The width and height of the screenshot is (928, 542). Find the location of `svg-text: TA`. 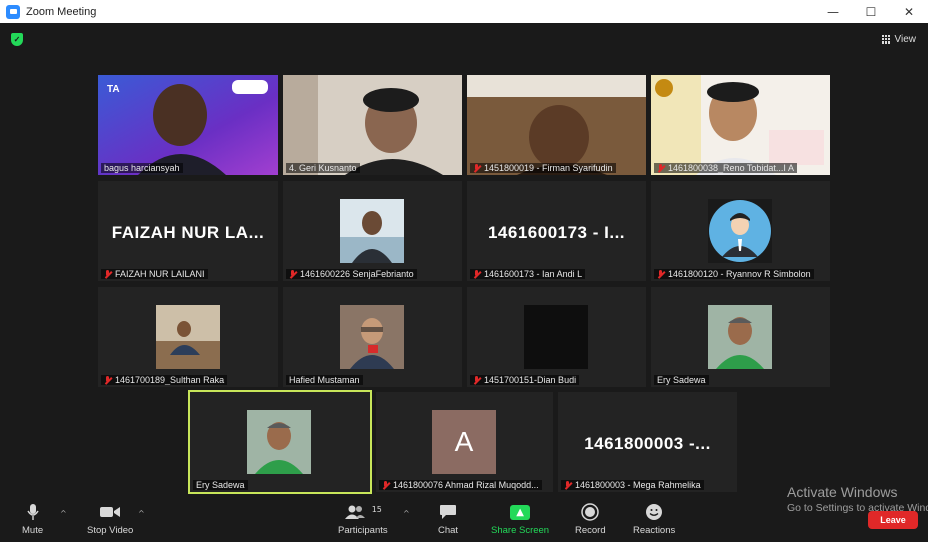

svg-text: TA is located at coordinates (113, 89).